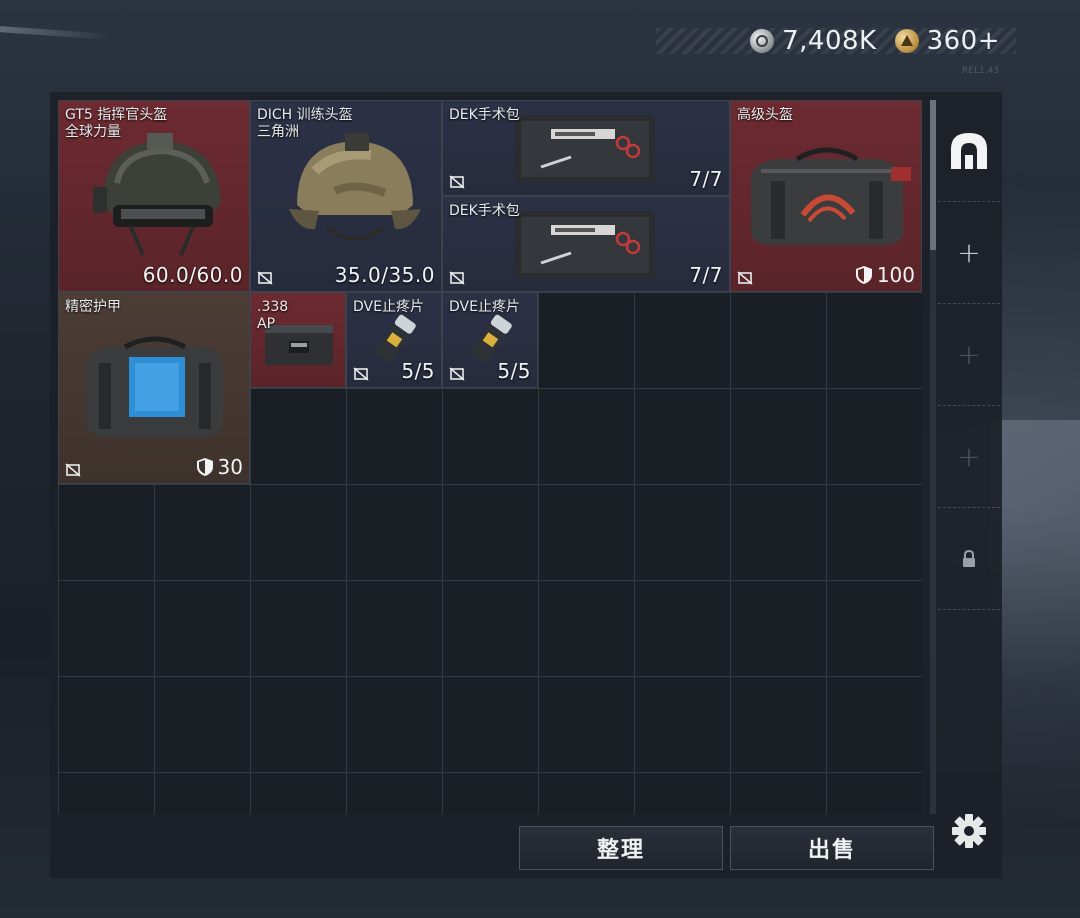 Image resolution: width=1080 pixels, height=918 pixels. I want to click on gold-currency-value: 360+, so click(963, 41).